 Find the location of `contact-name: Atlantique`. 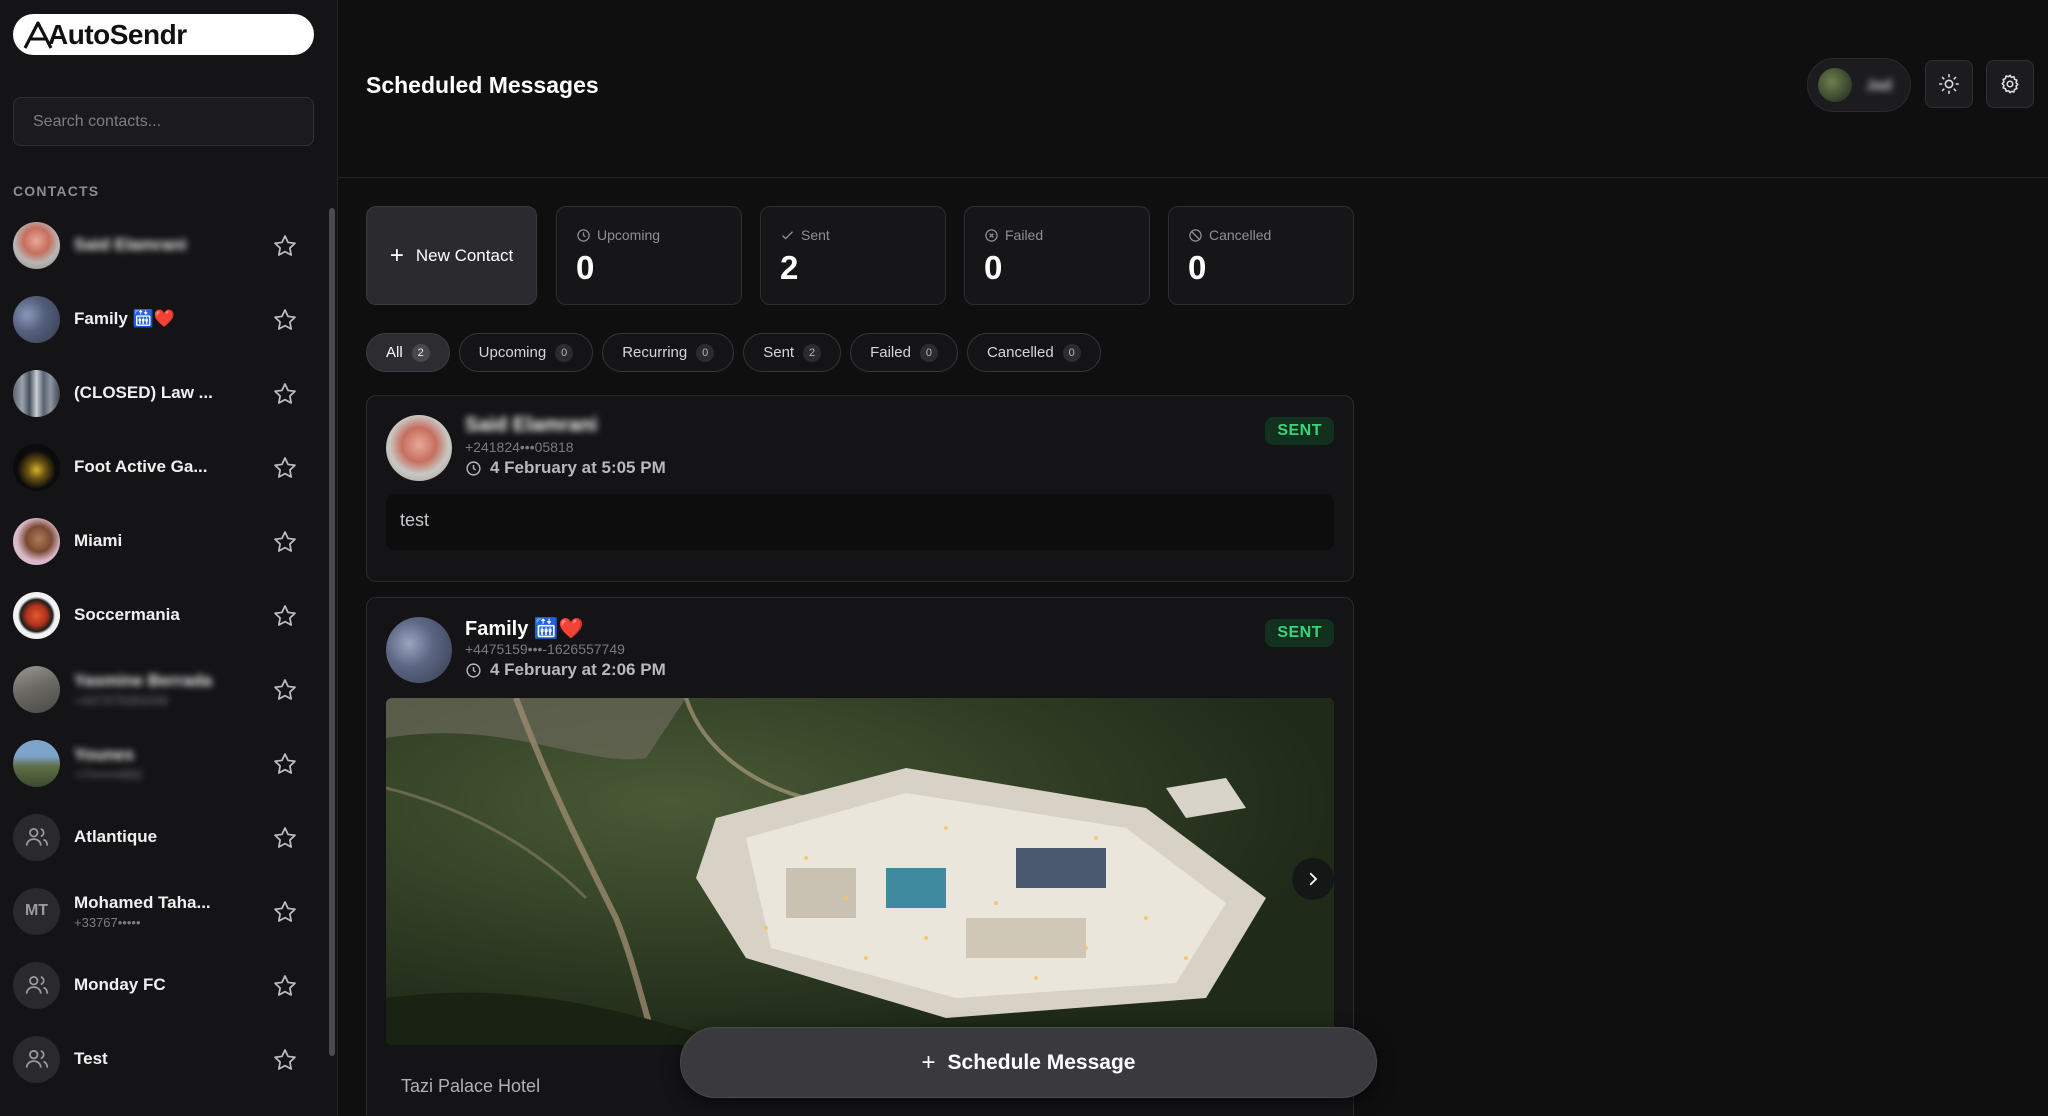

contact-name: Atlantique is located at coordinates (116, 836).